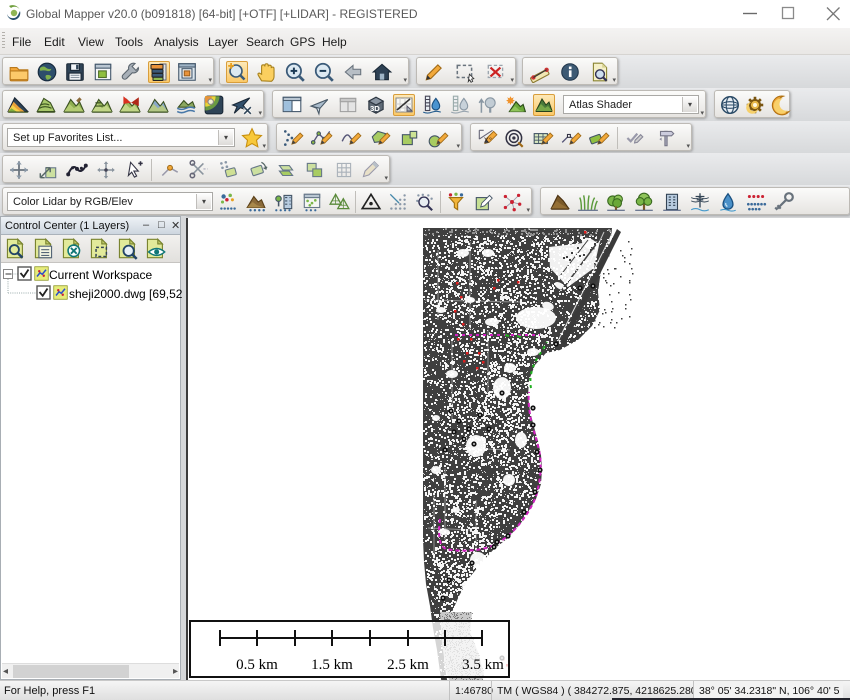  I want to click on svg-text: 1.5 km, so click(332, 665).